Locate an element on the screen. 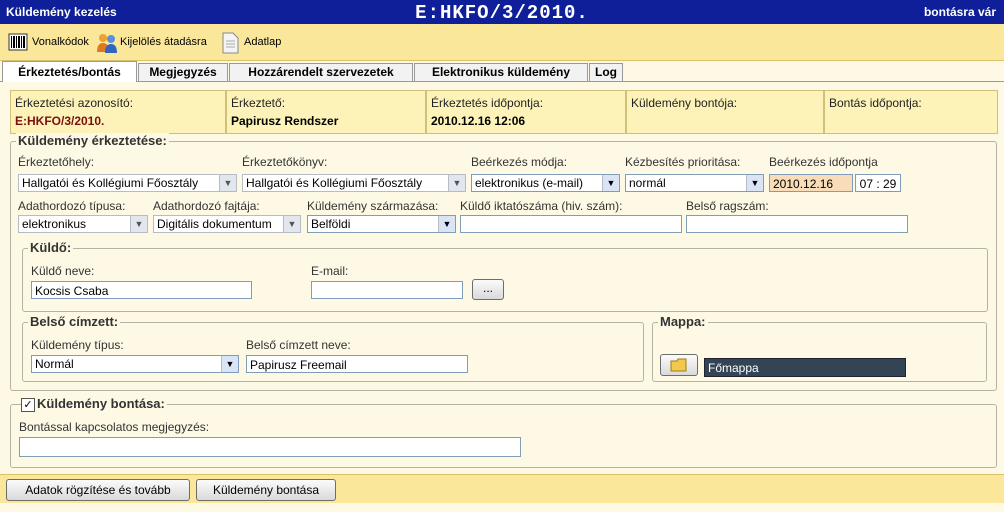  folder-button is located at coordinates (679, 365).